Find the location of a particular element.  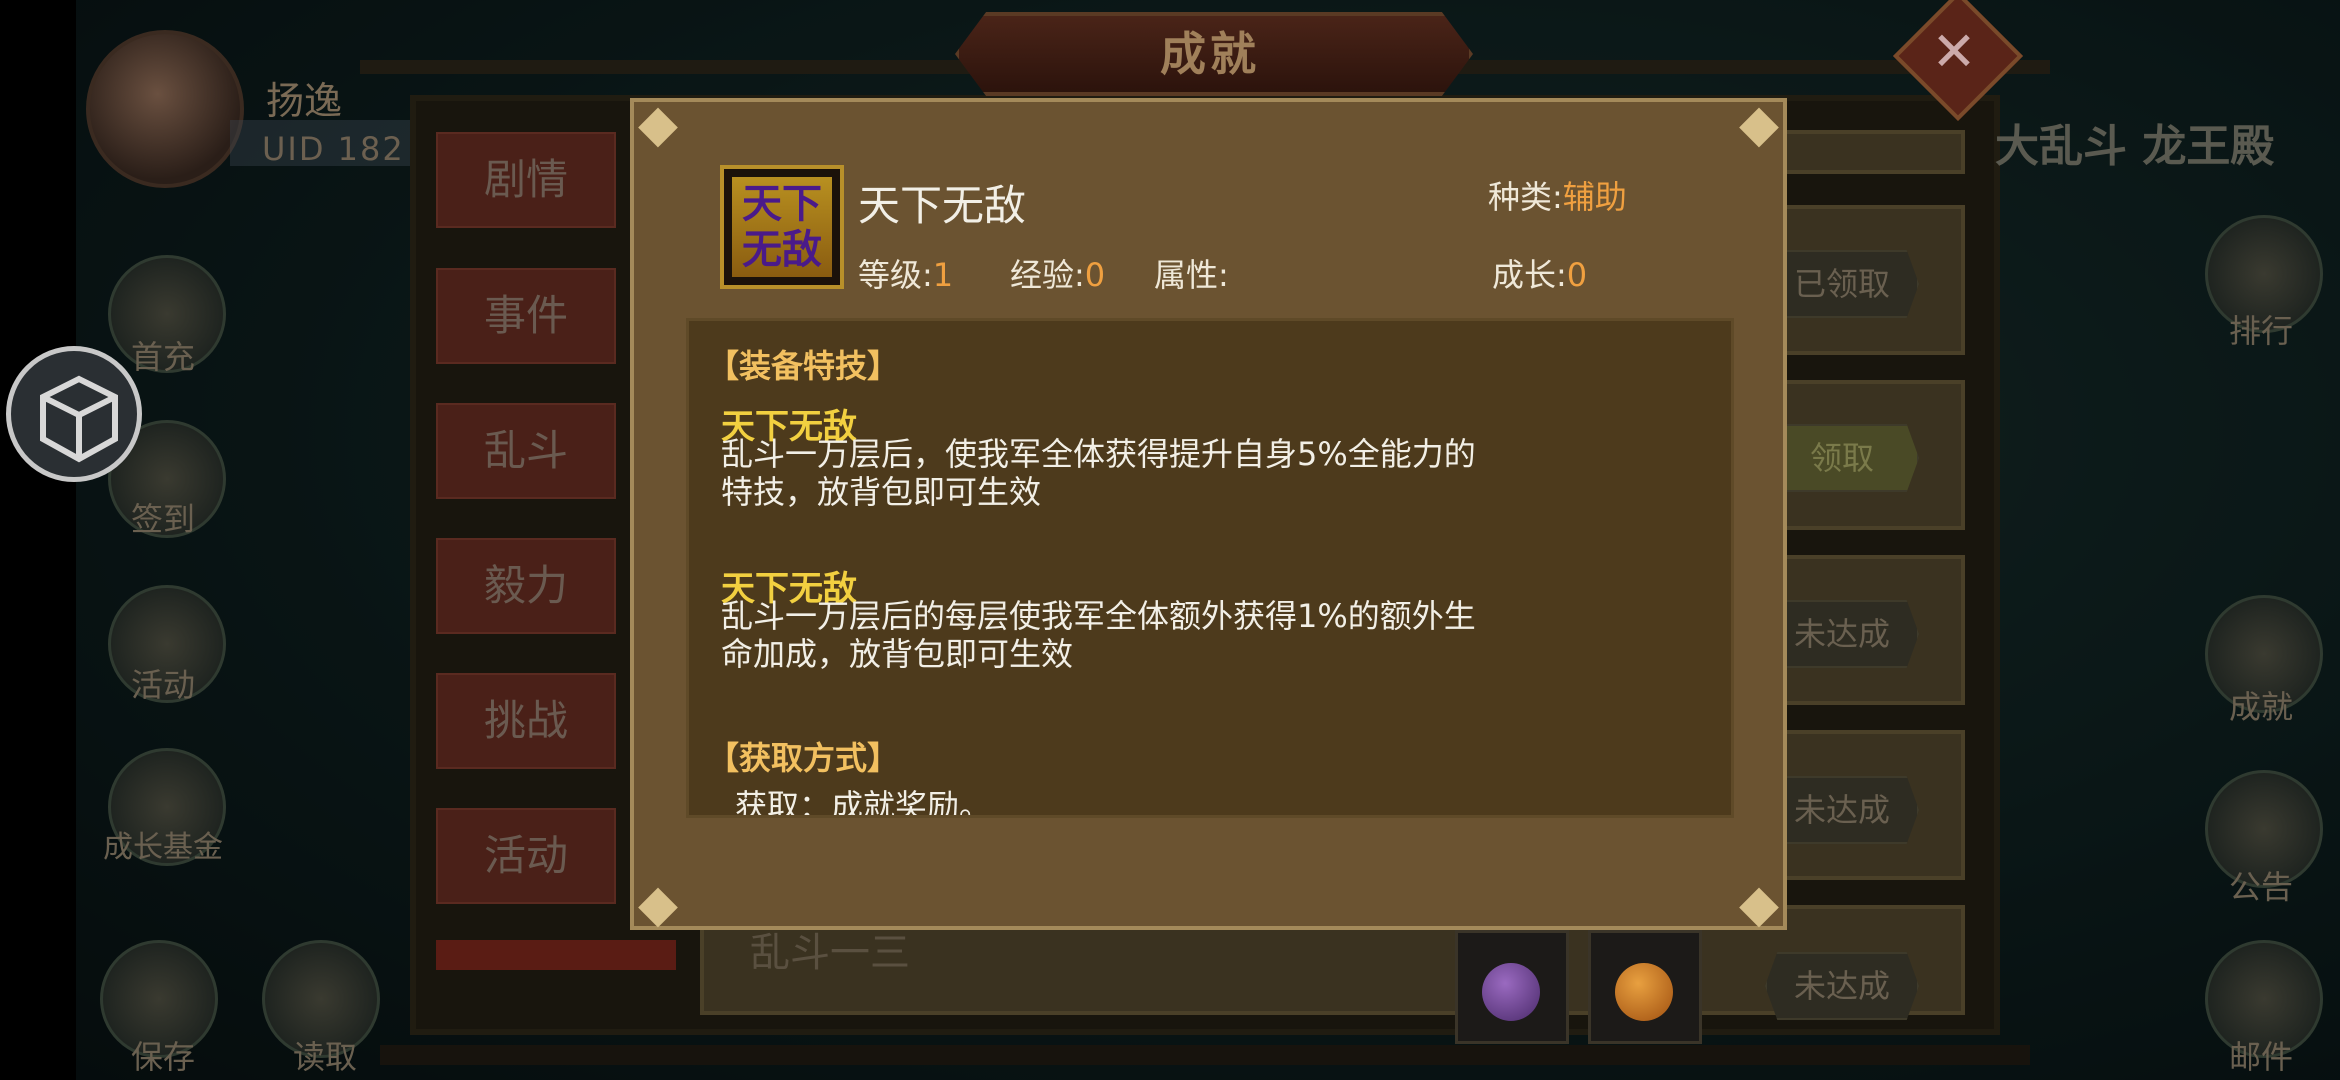

item-exp: 经验:0 is located at coordinates (1058, 275).